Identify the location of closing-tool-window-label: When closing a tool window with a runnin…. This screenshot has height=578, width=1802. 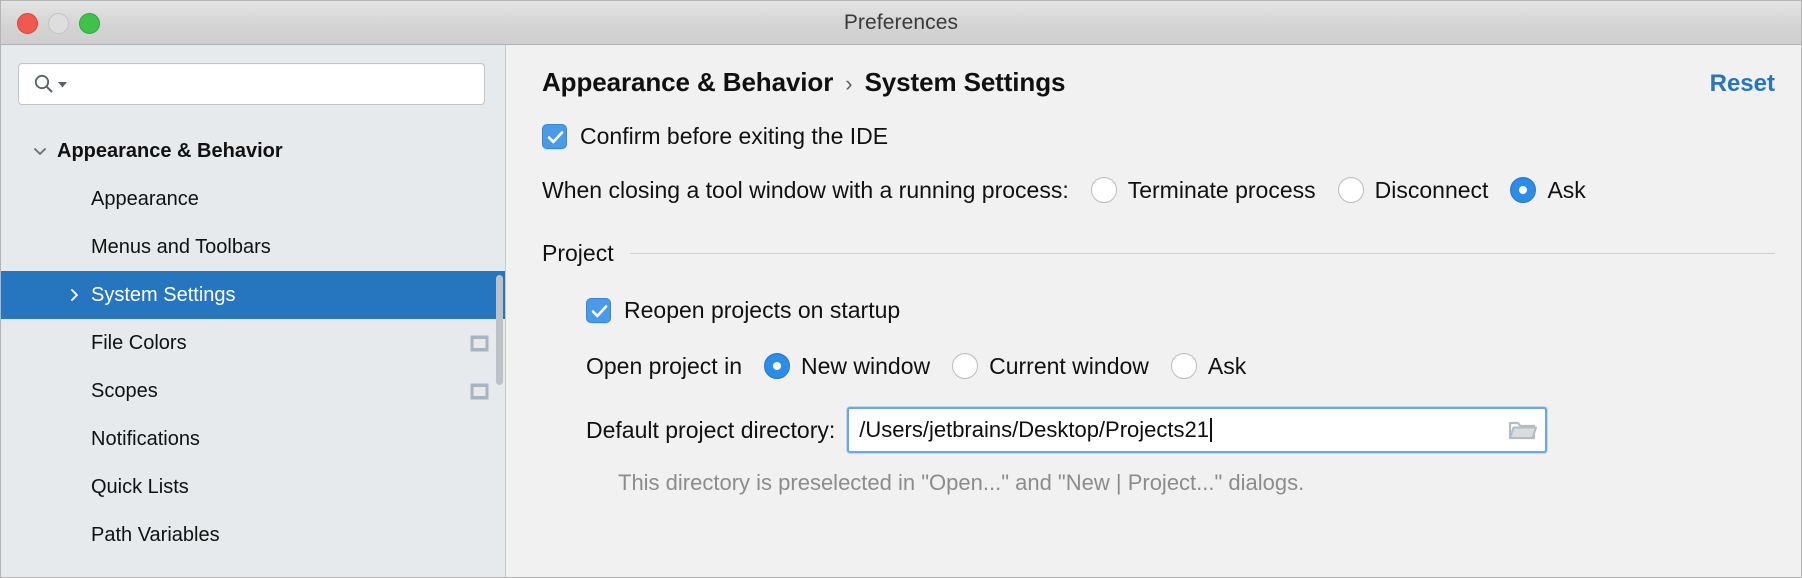
(805, 189).